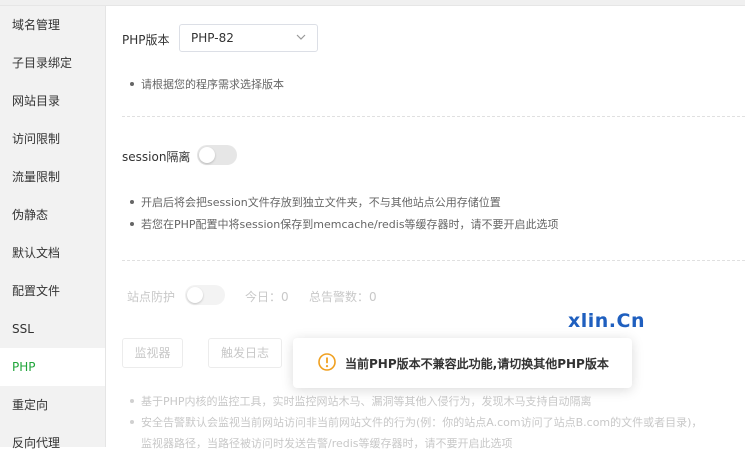 The width and height of the screenshot is (745, 462). Describe the element at coordinates (205, 295) in the screenshot. I see `site-protection-toggle` at that location.